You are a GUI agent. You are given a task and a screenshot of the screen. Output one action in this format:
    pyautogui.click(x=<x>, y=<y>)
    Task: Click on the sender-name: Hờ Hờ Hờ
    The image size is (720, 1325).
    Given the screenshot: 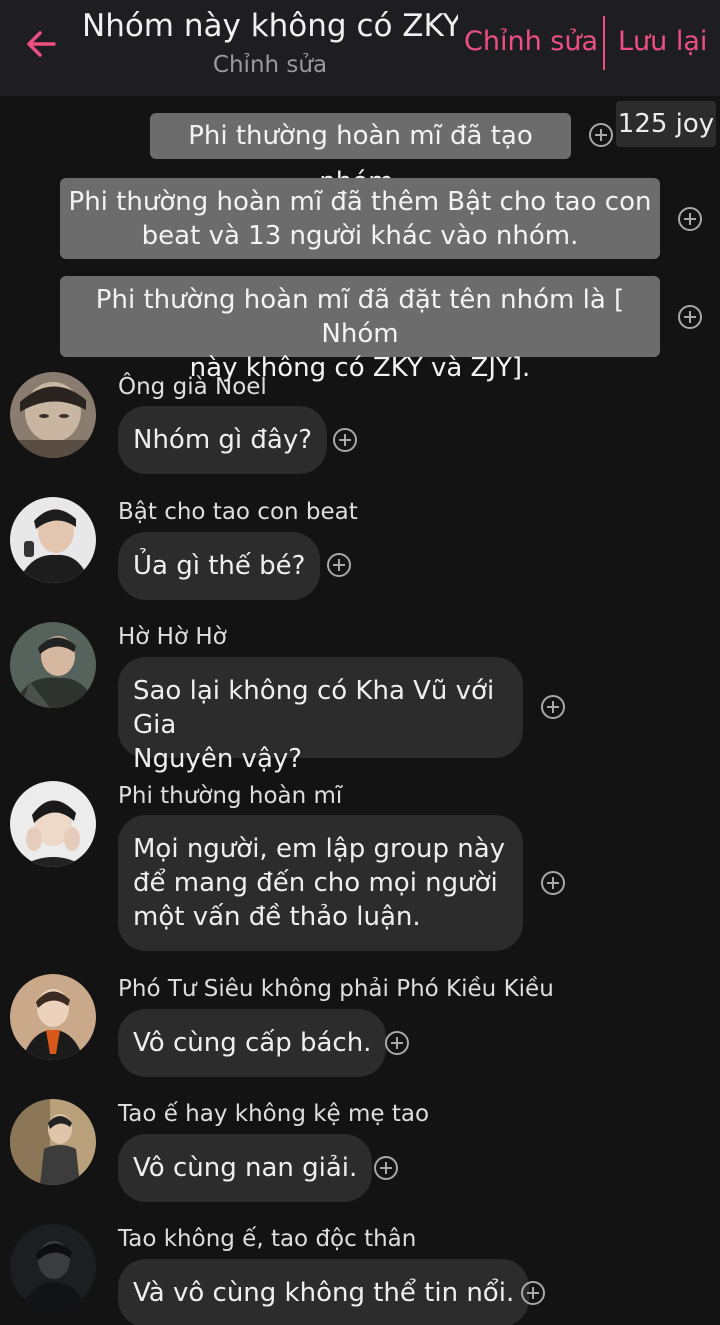 What is the action you would take?
    pyautogui.click(x=172, y=637)
    